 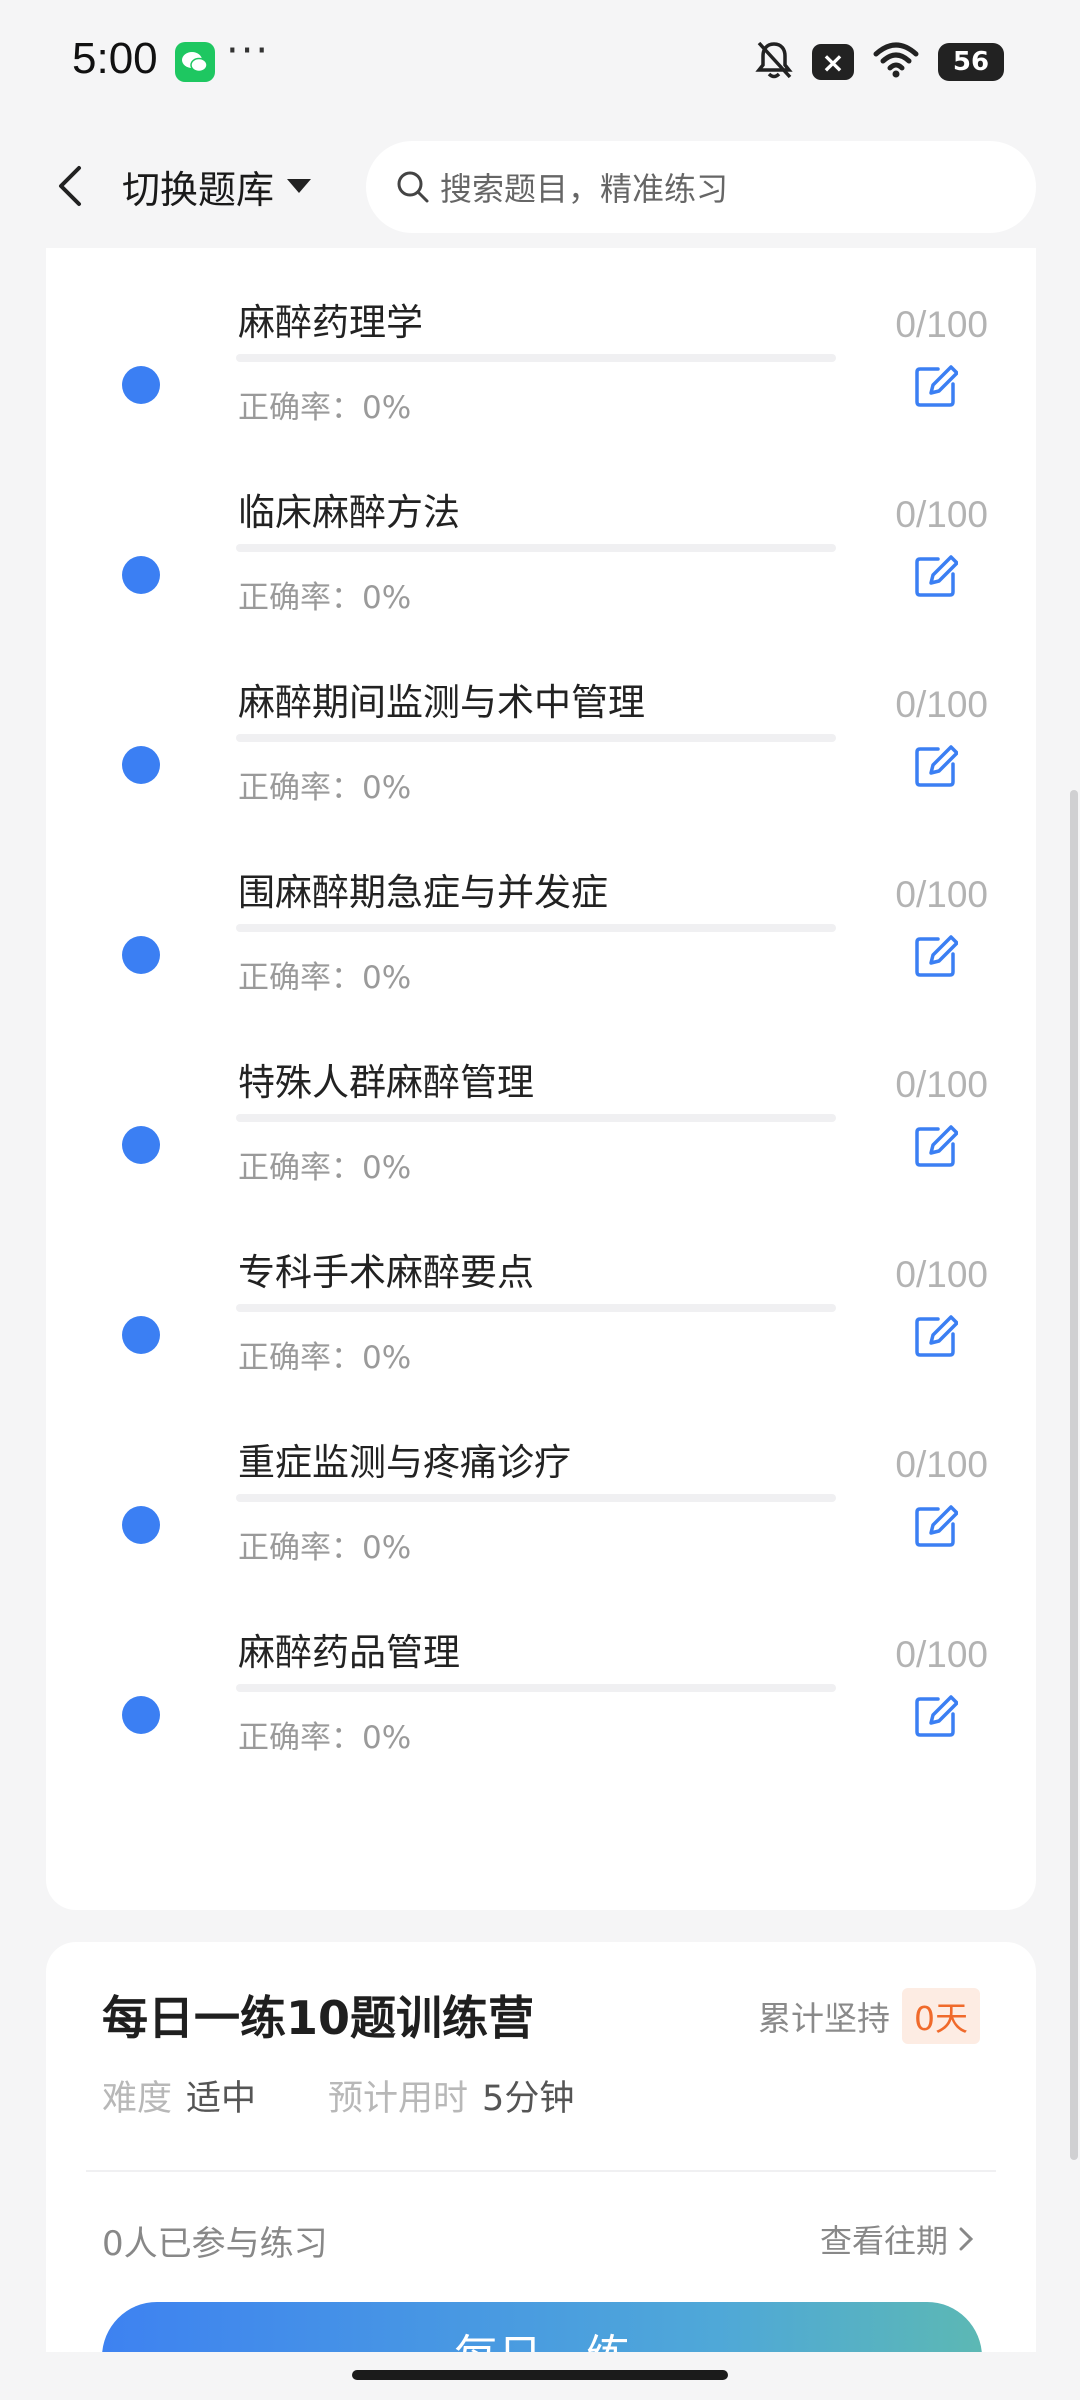 What do you see at coordinates (215, 2244) in the screenshot?
I see `participants-count: 0人已参与练习` at bounding box center [215, 2244].